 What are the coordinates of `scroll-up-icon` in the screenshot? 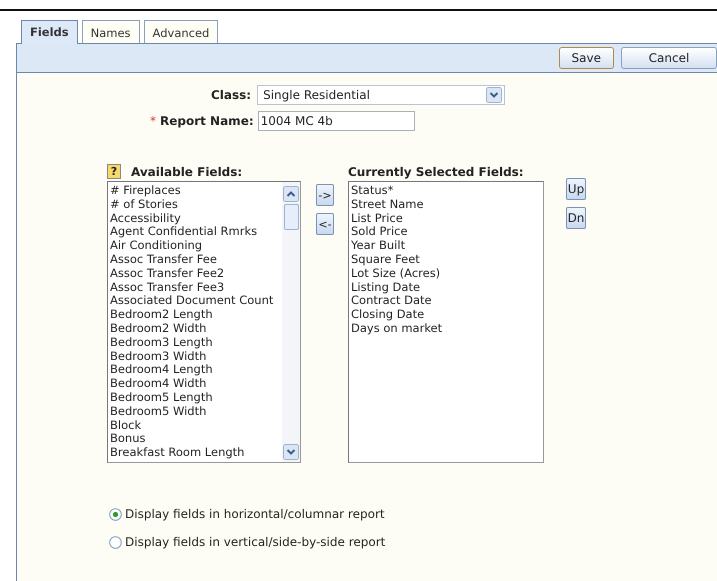 It's located at (291, 194).